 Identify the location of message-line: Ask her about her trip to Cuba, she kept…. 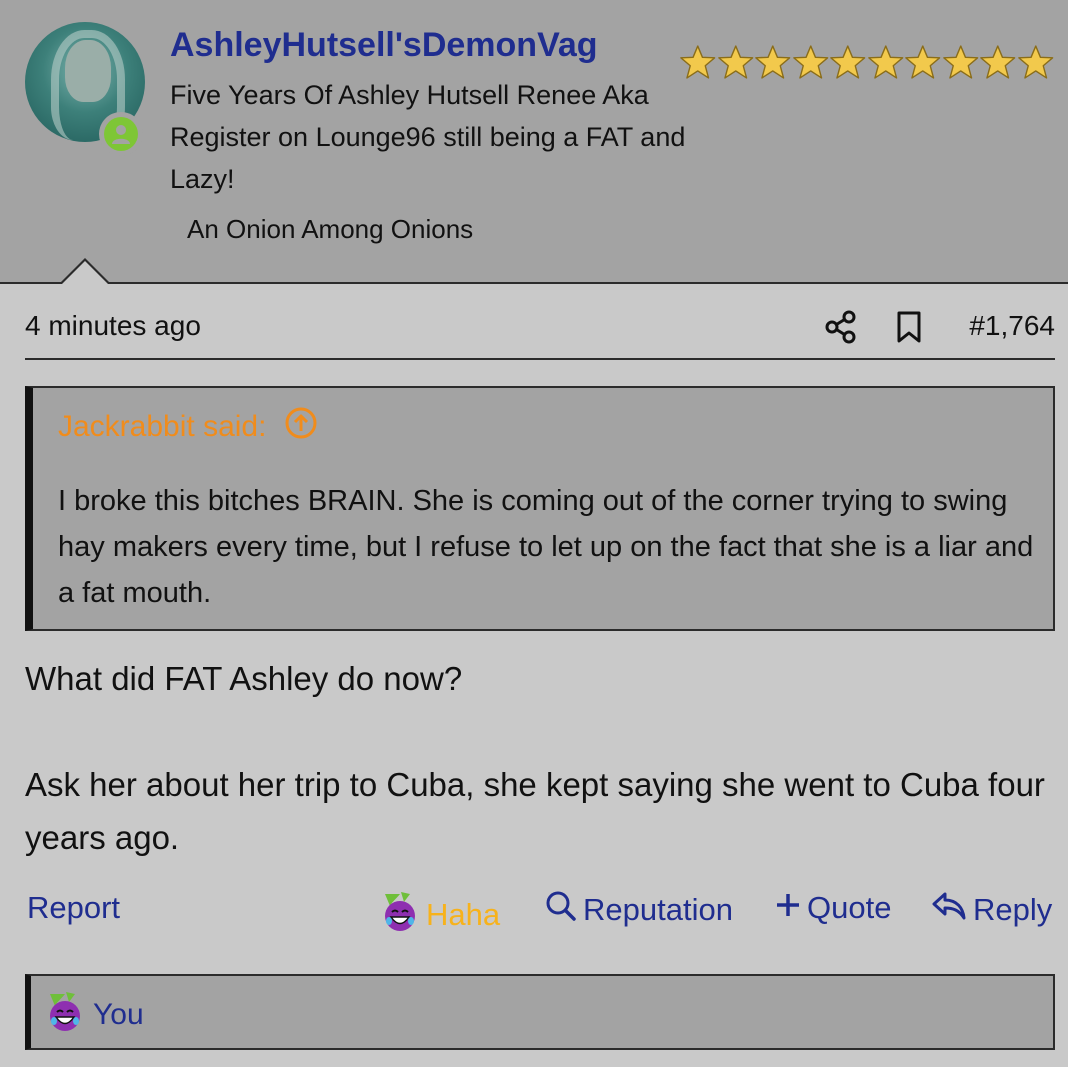
(535, 811).